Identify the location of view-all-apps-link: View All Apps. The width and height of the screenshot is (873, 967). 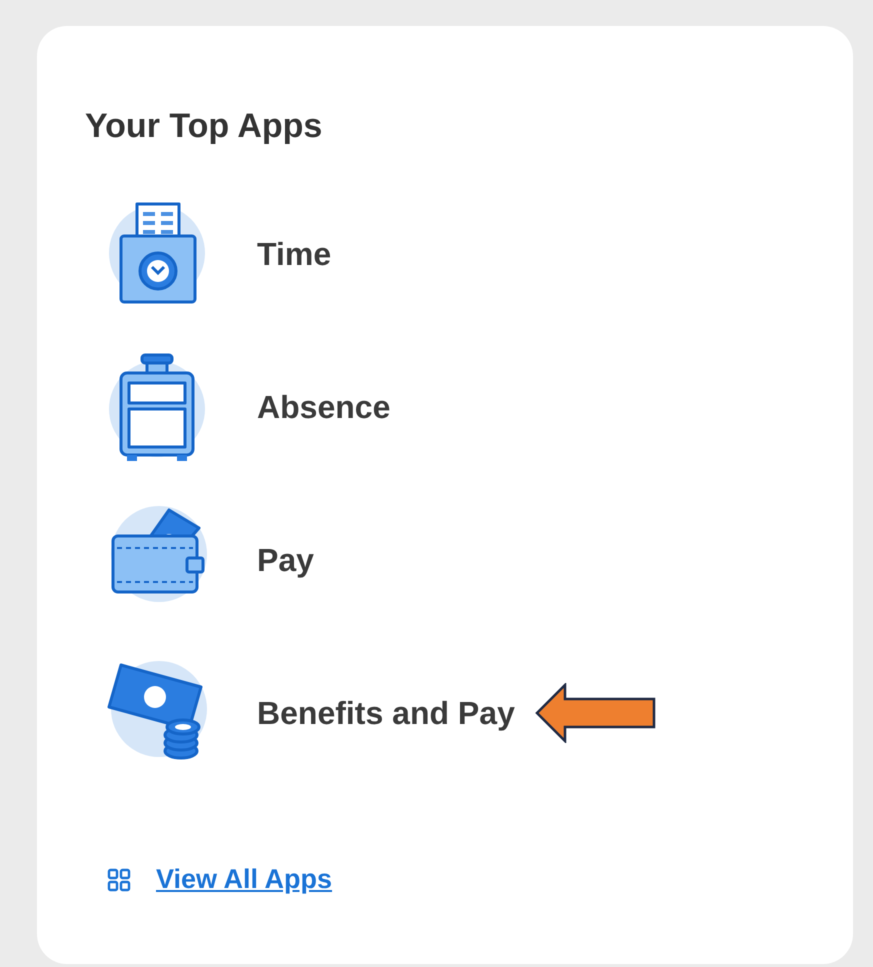
(244, 879).